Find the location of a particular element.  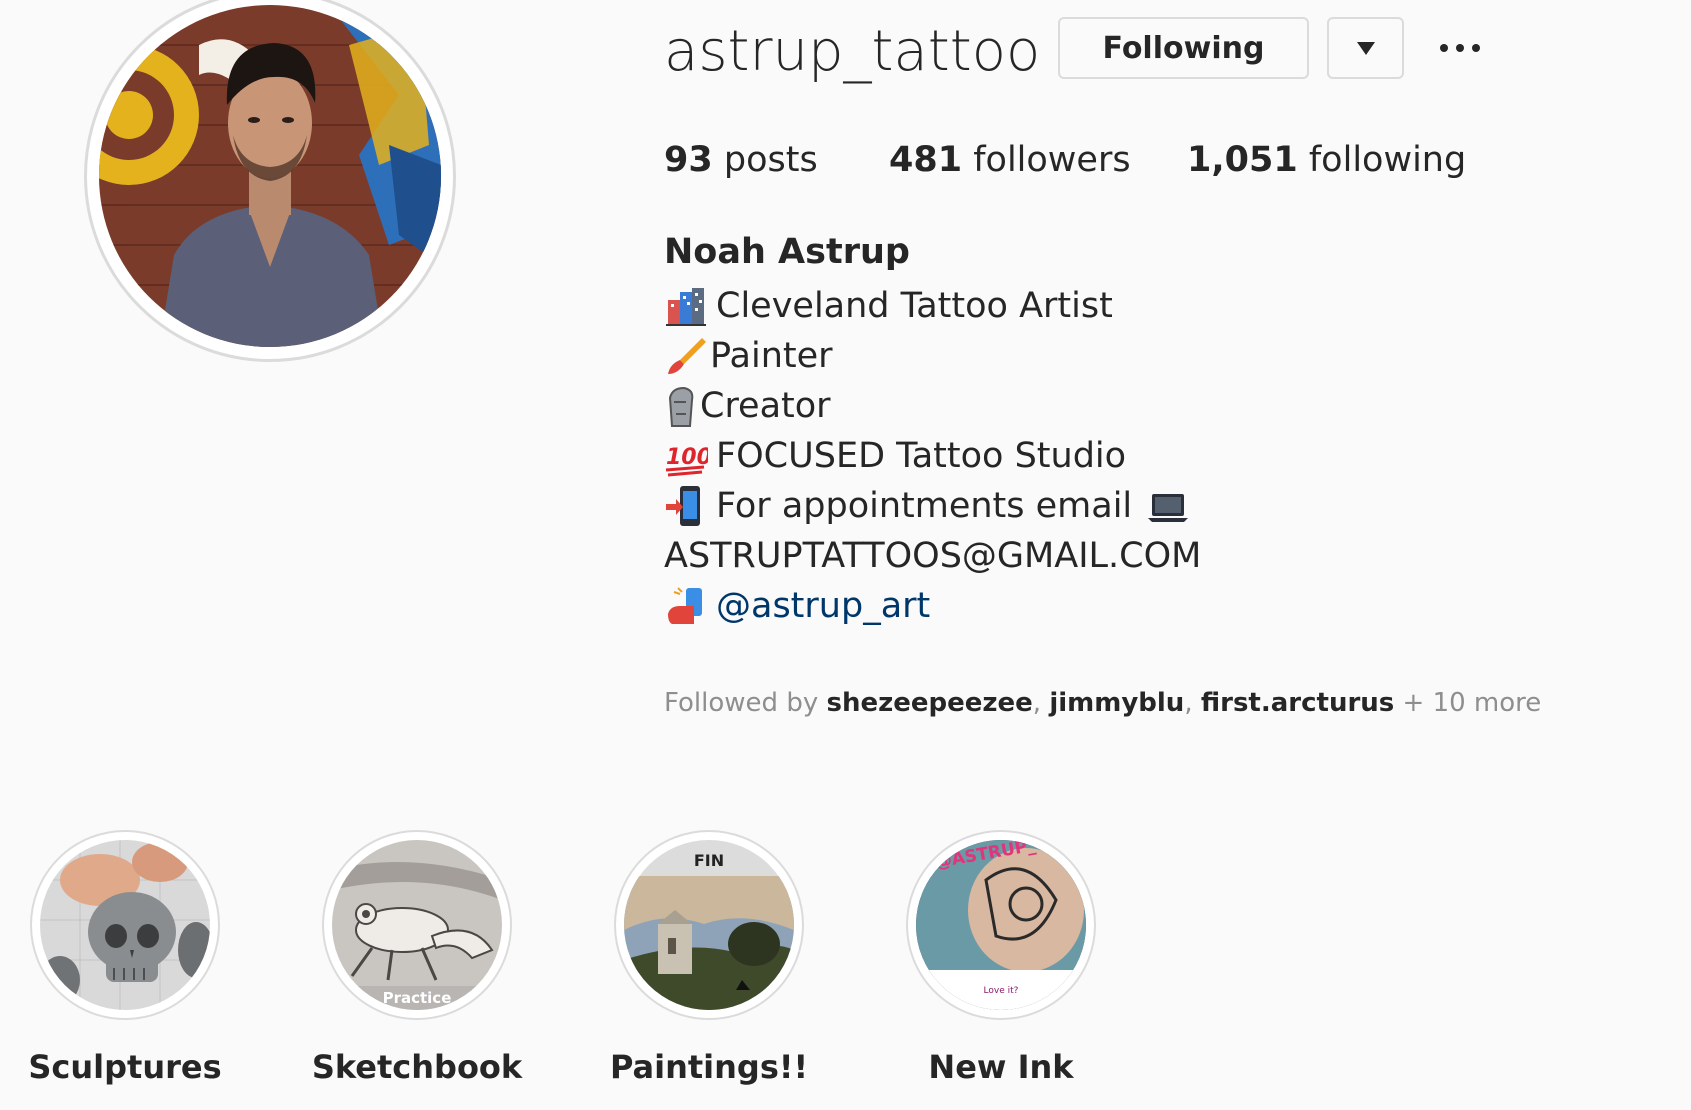

bio-line-cleveland: Cleveland Tattoo Artist is located at coordinates (888, 306).